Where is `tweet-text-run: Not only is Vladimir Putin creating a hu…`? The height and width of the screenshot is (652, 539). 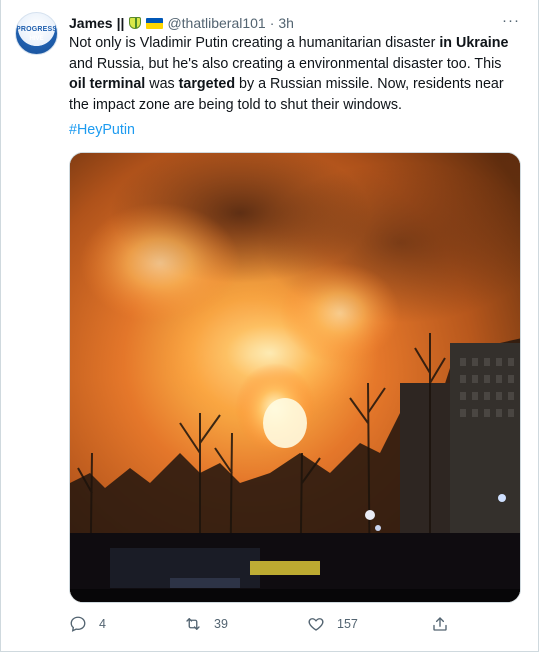 tweet-text-run: Not only is Vladimir Putin creating a hu… is located at coordinates (254, 43).